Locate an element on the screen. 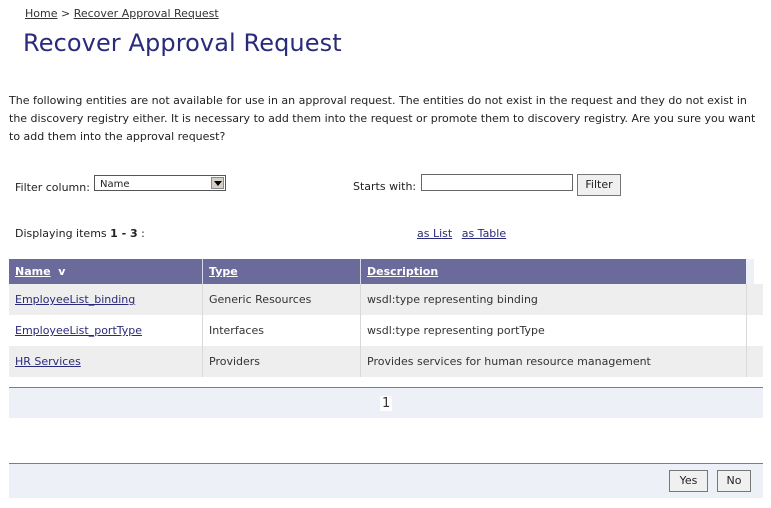 The image size is (771, 508). filter-button: Filter is located at coordinates (599, 185).